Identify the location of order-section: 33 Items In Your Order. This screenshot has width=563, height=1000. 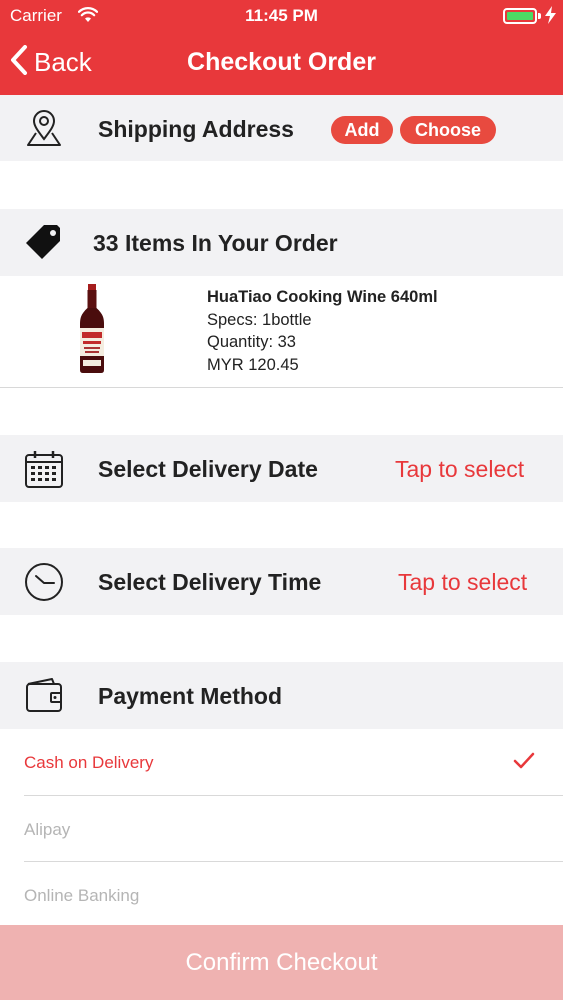
(281, 242).